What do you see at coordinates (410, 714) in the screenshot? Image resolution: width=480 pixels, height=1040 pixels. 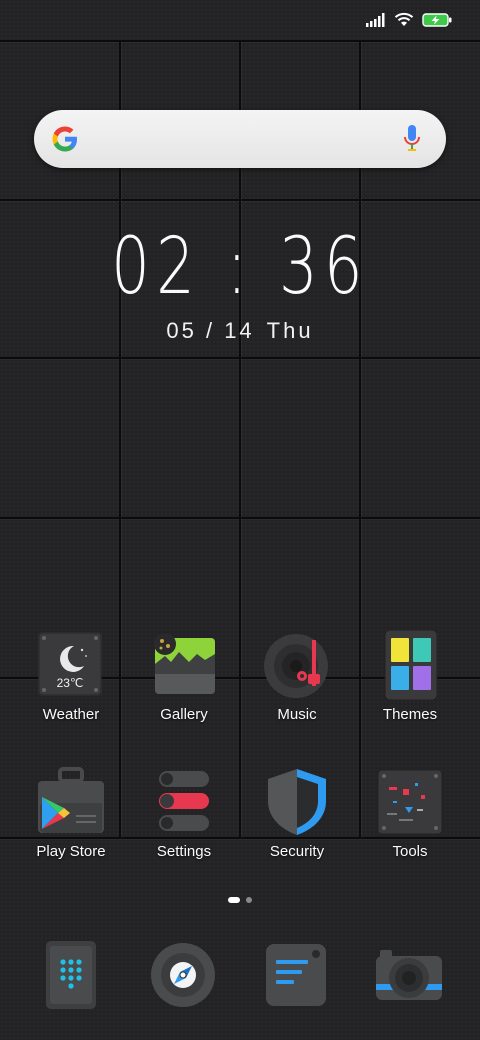 I see `app-label: Themes` at bounding box center [410, 714].